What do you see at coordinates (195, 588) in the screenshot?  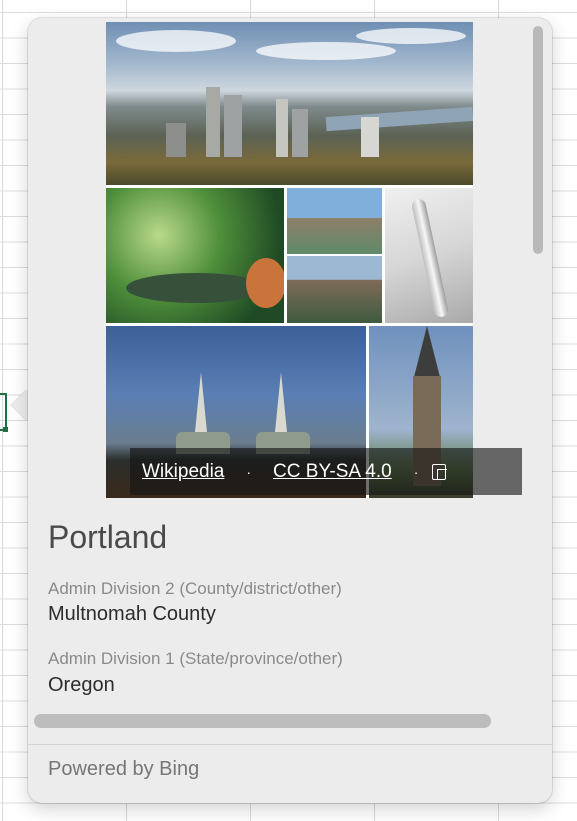 I see `admin-division-2-label: Admin Division 2 (County/district/other)` at bounding box center [195, 588].